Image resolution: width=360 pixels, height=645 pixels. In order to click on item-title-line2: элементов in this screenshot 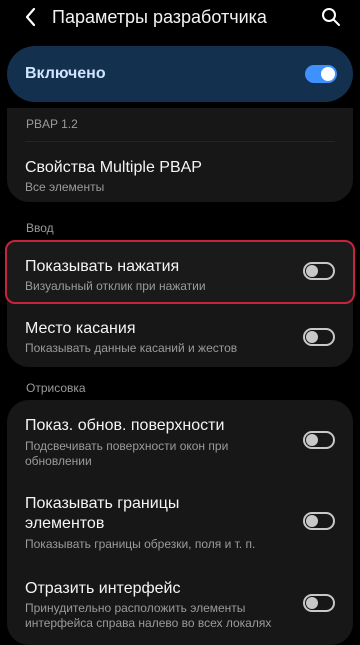, I will do `click(65, 523)`.